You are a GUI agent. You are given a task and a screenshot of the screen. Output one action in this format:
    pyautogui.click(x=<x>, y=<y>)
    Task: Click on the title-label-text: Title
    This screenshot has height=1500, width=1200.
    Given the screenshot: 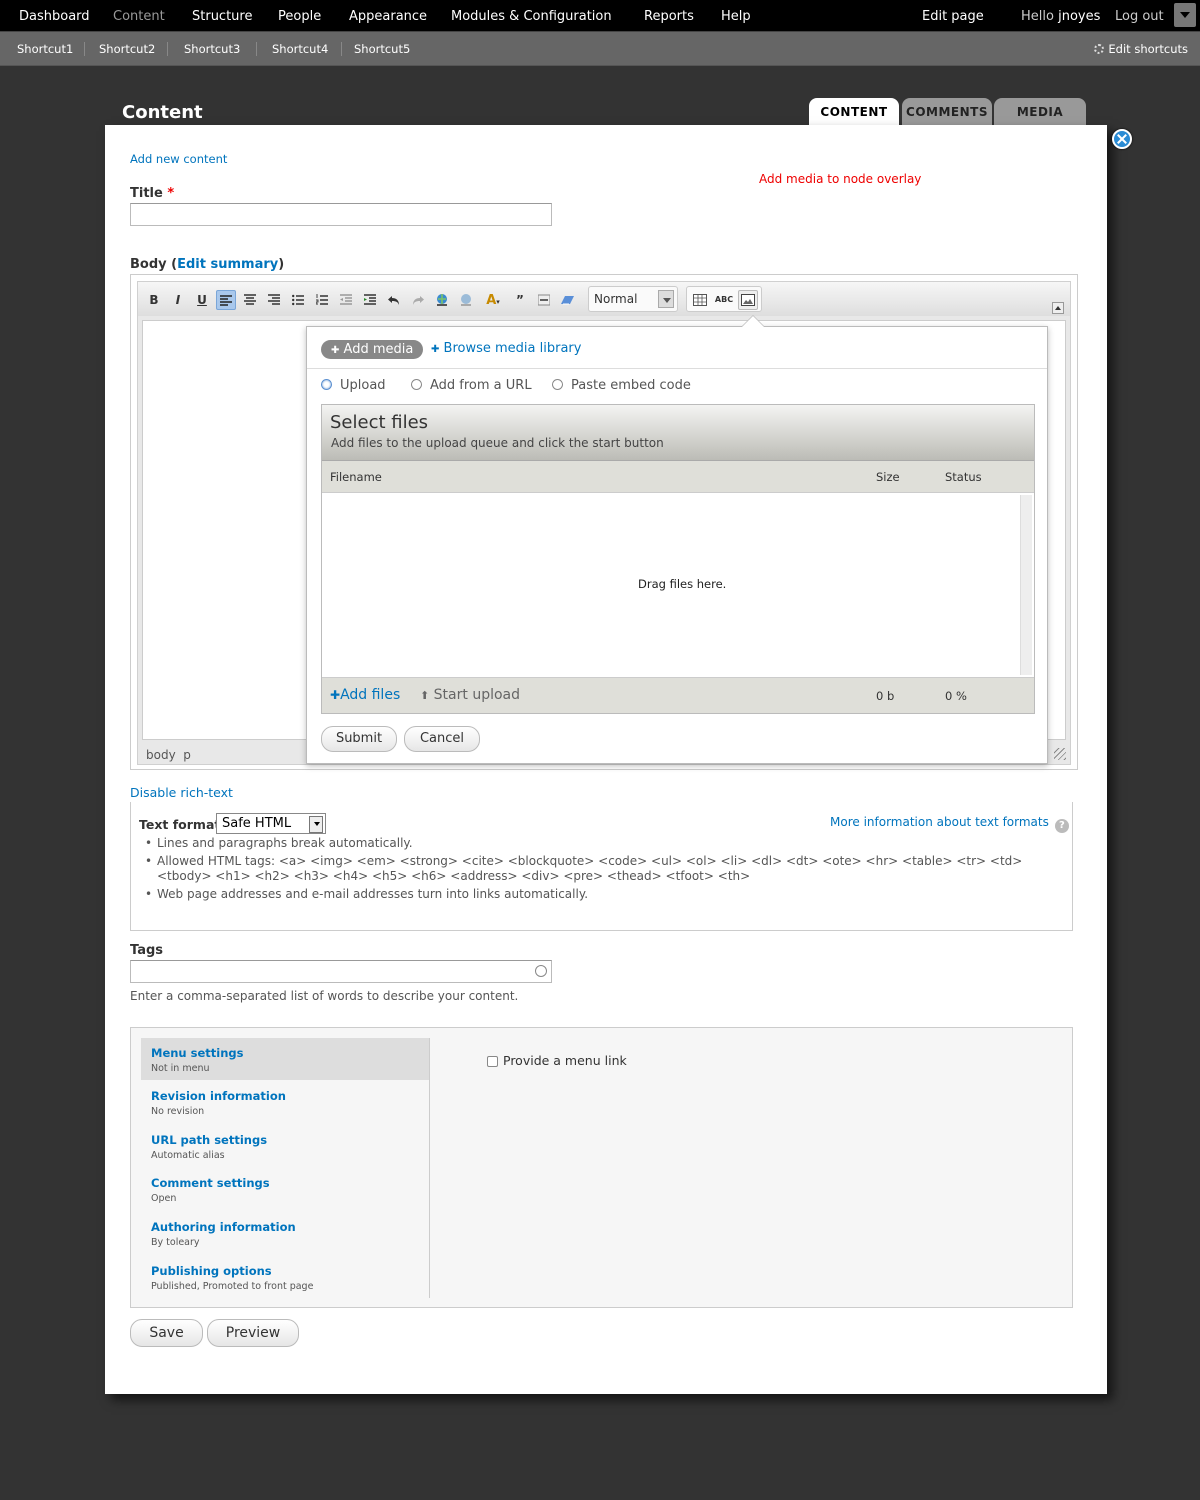 What is the action you would take?
    pyautogui.click(x=146, y=193)
    